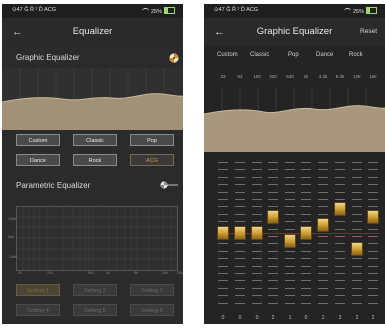  Describe the element at coordinates (293, 55) in the screenshot. I see `preset-tab-pop: Pop` at that location.